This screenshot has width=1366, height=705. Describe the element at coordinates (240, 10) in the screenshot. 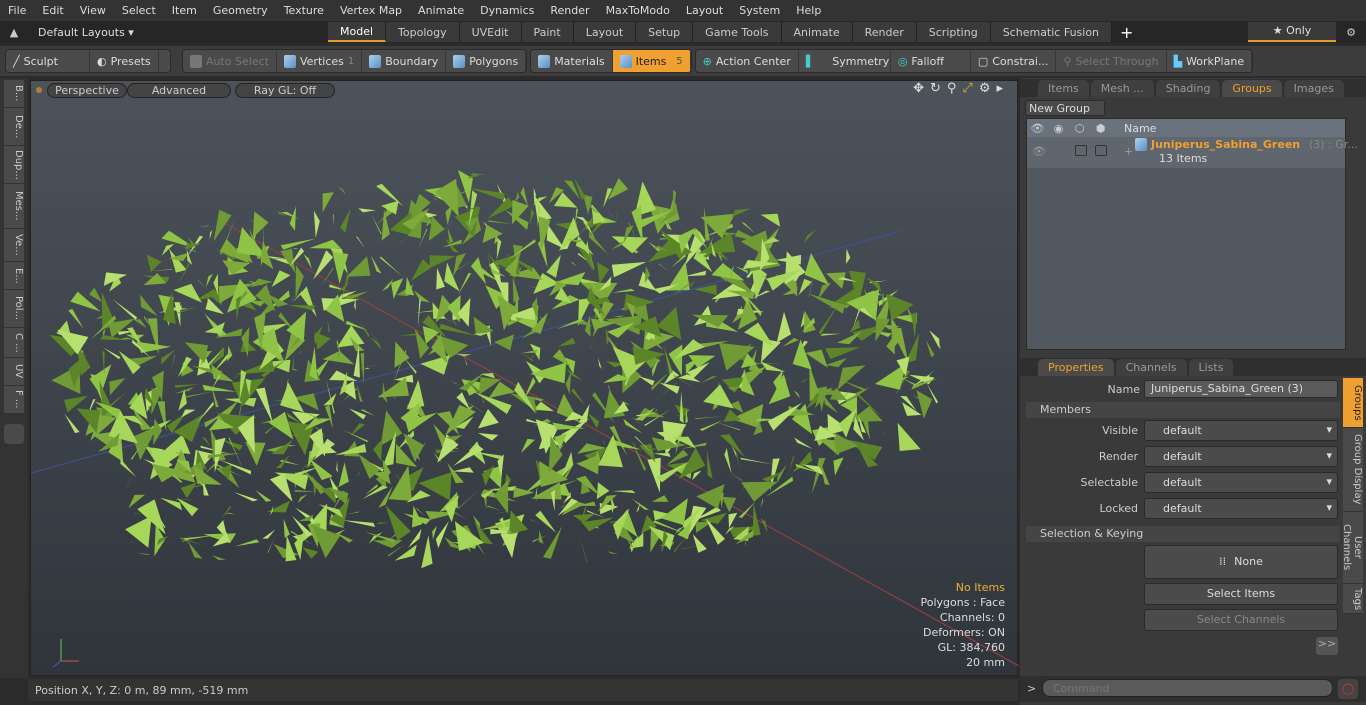

I see `menu-geometry: Geometry` at that location.